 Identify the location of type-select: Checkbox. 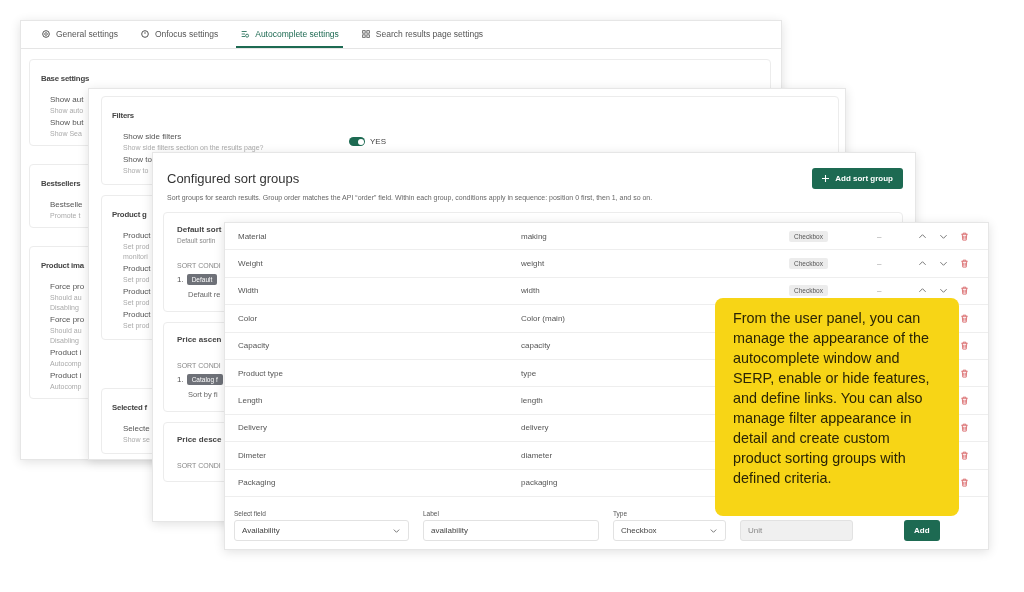
(669, 530).